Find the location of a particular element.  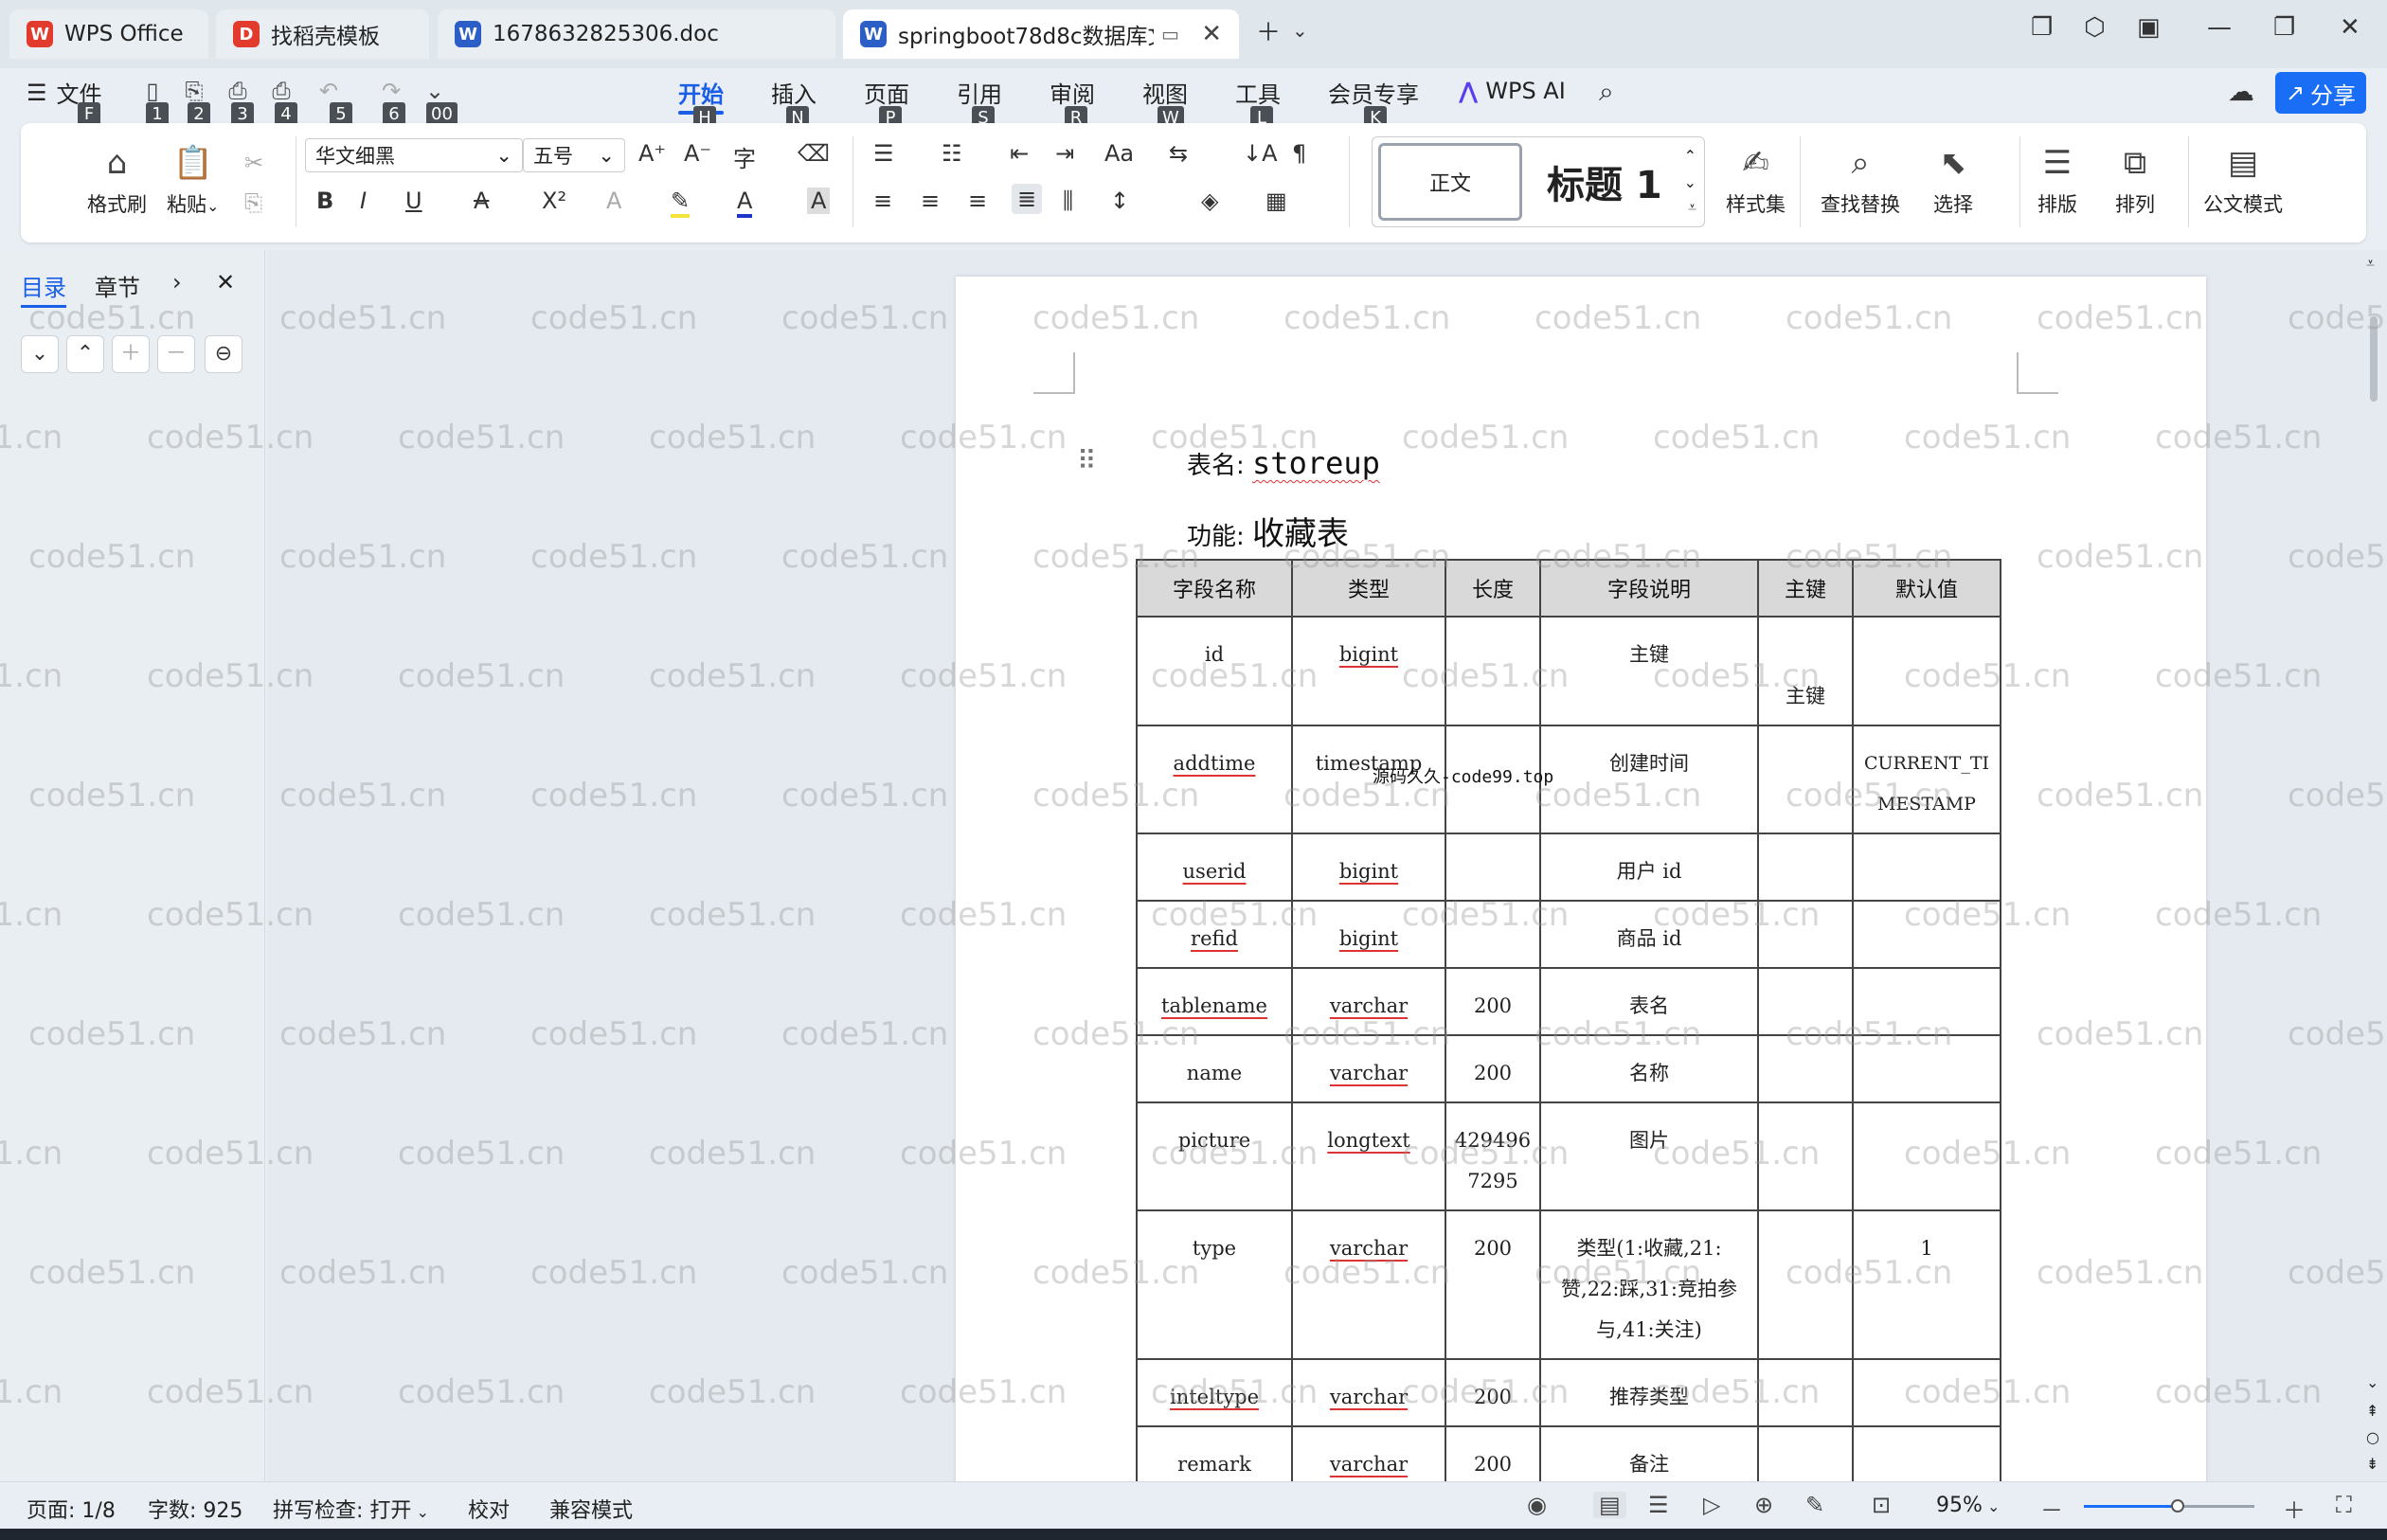

zoom-slider-handle is located at coordinates (2177, 1506).